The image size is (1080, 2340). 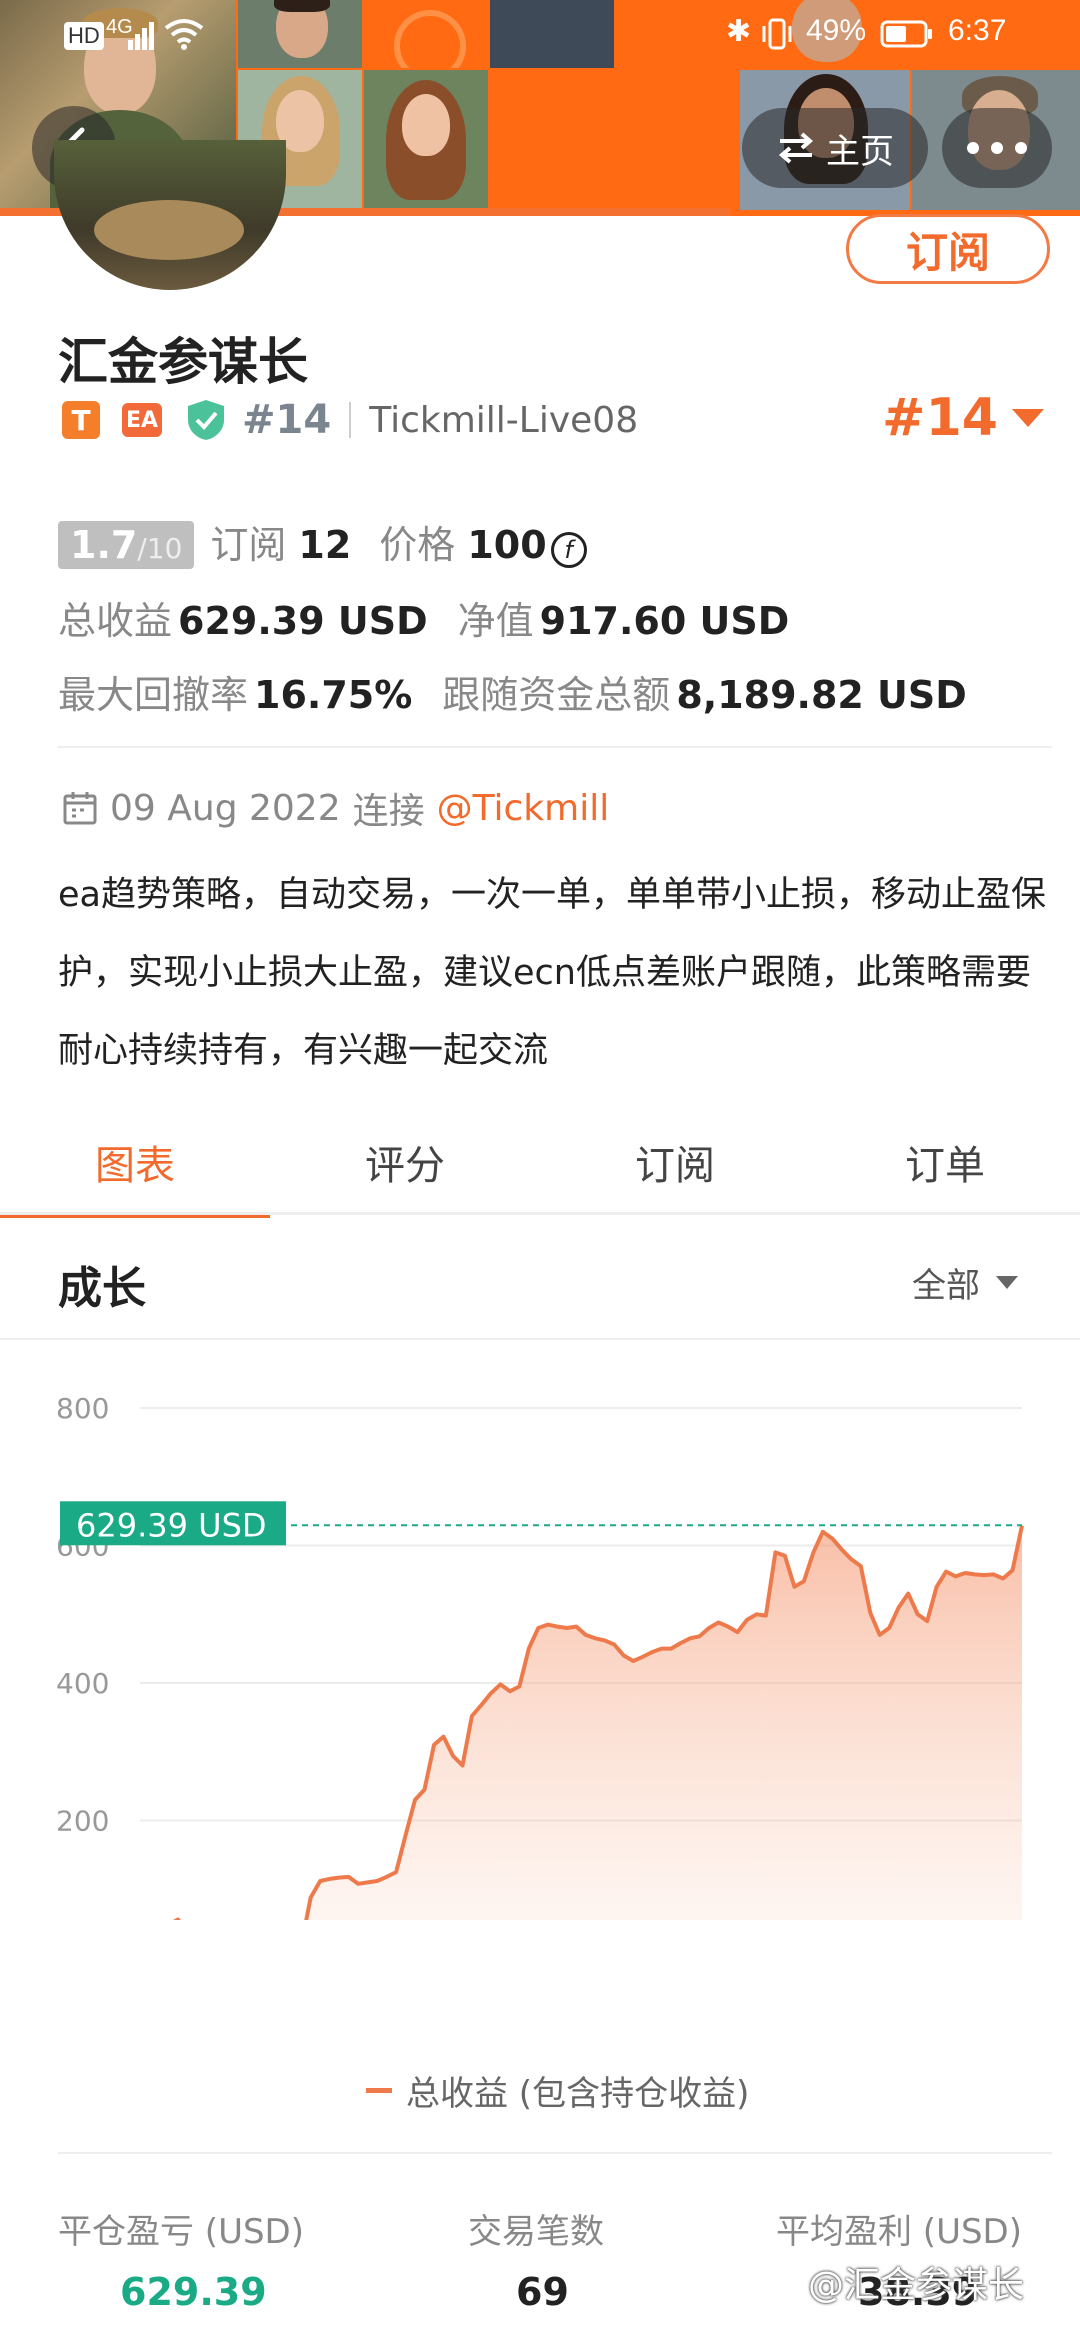 I want to click on tab-subscribe: 订阅, so click(x=675, y=1162).